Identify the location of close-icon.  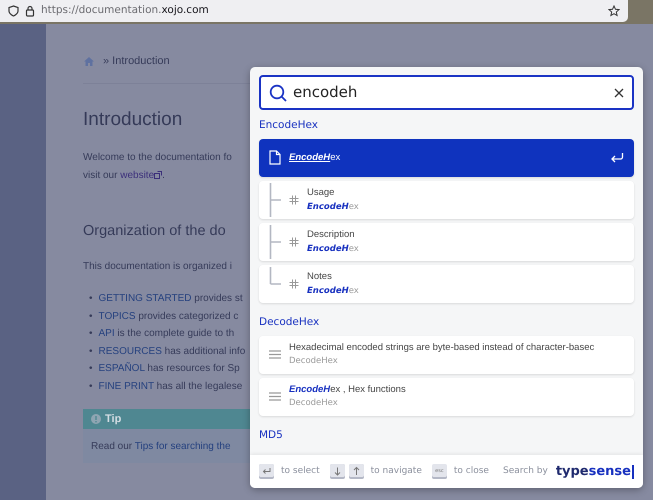
(619, 93).